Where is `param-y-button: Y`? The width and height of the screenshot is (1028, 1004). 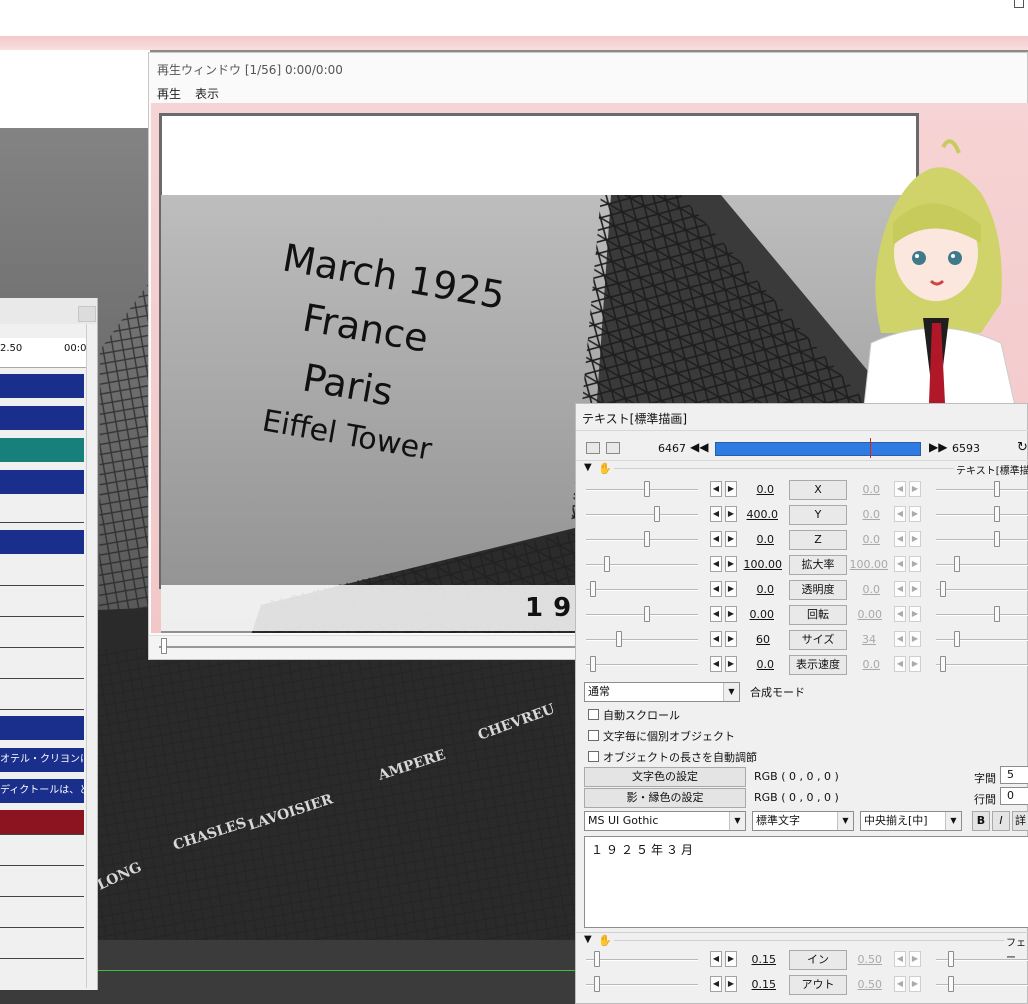
param-y-button: Y is located at coordinates (818, 515).